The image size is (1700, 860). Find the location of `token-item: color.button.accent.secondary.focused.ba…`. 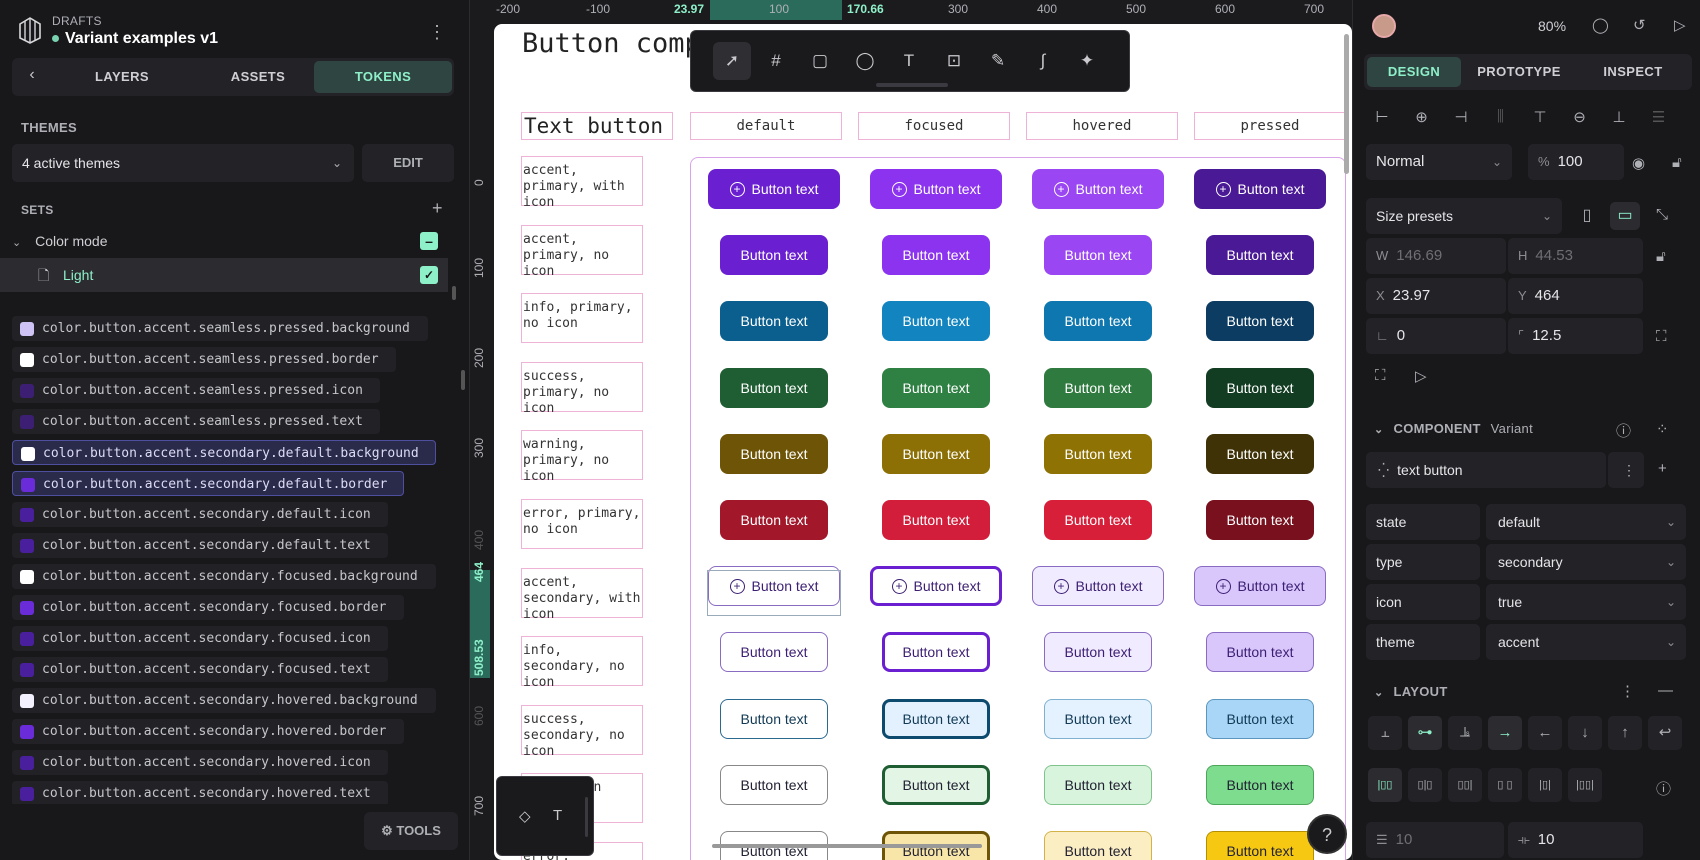

token-item: color.button.accent.secondary.focused.ba… is located at coordinates (224, 576).